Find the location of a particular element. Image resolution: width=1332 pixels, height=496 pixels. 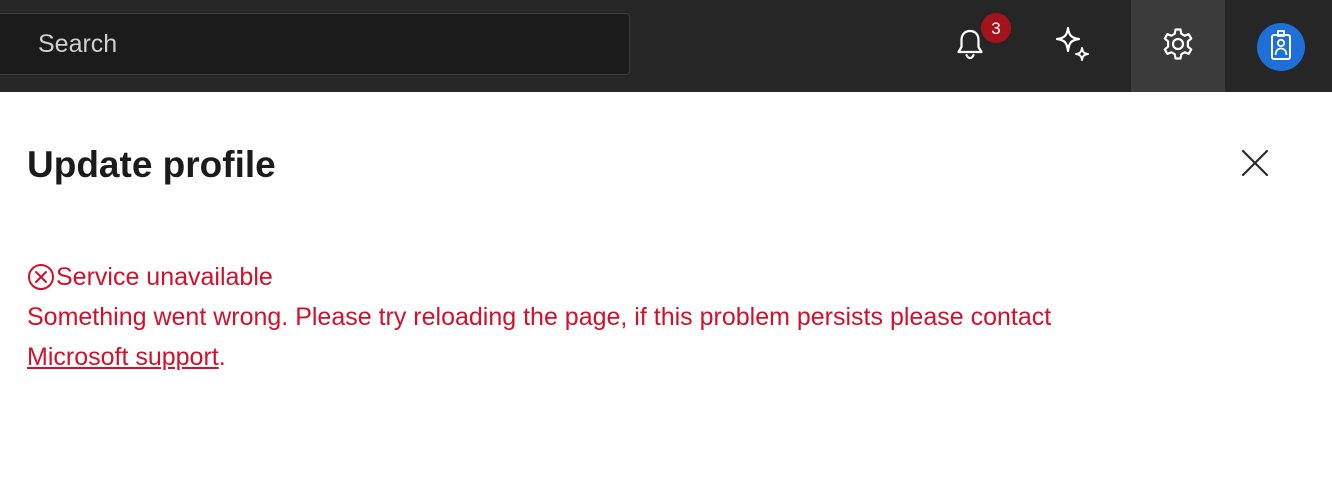

close-icon is located at coordinates (1255, 165).